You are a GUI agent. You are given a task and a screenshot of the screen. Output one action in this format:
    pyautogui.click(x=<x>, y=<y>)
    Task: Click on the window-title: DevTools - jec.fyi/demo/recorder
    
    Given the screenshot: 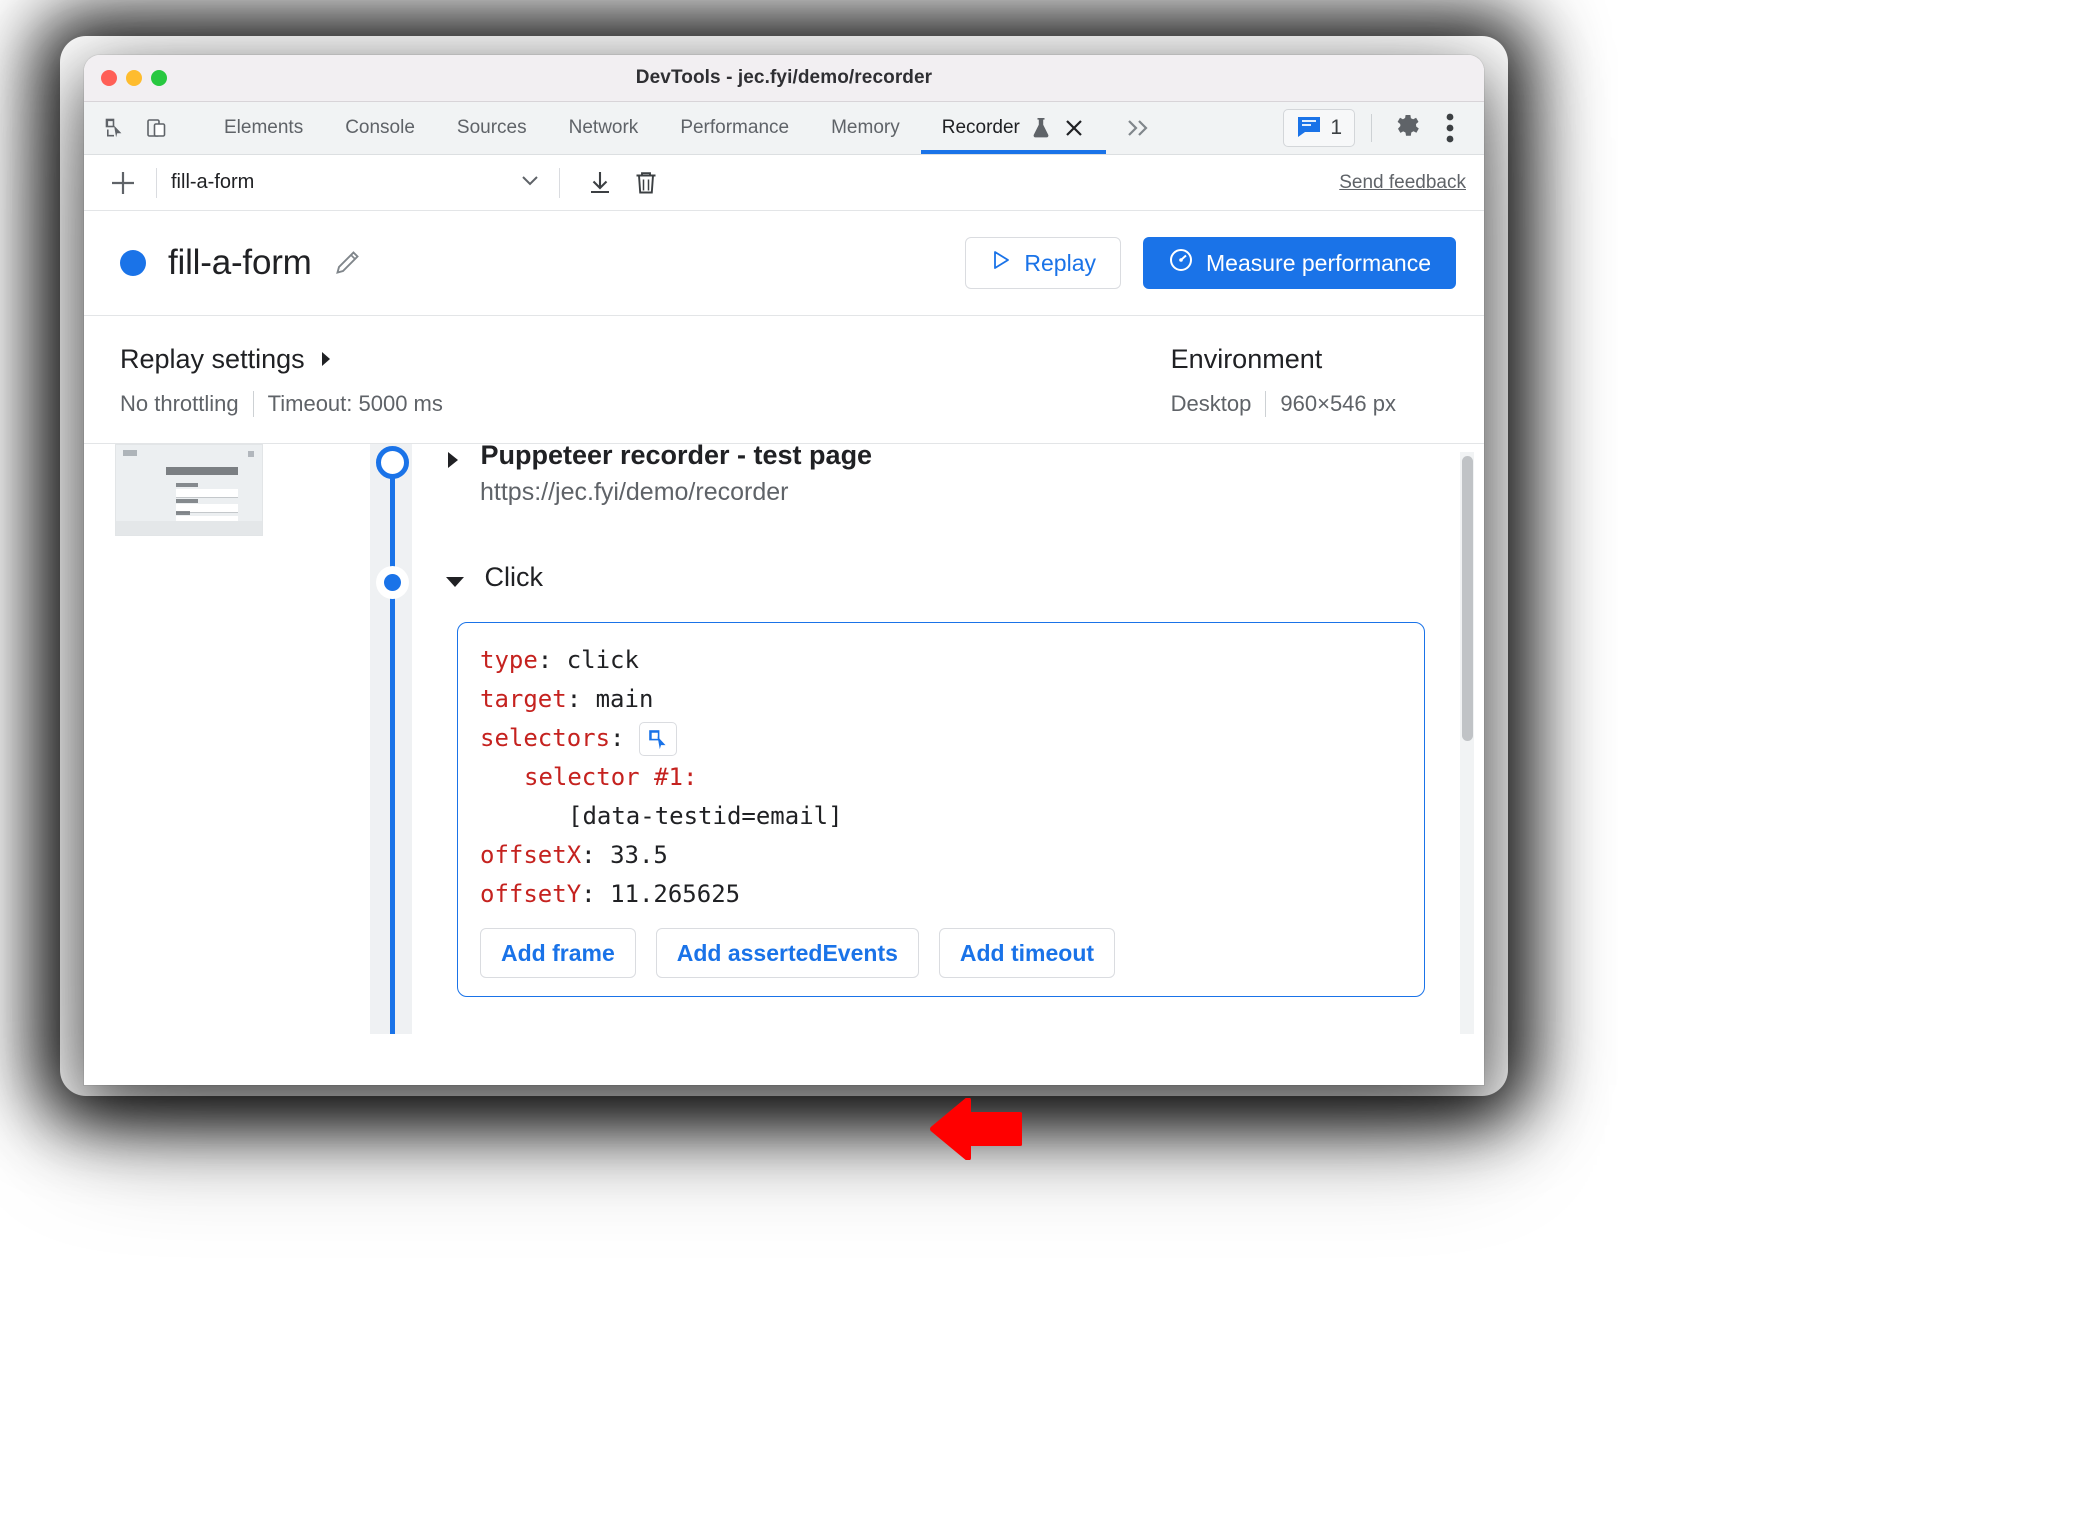 What is the action you would take?
    pyautogui.click(x=784, y=77)
    